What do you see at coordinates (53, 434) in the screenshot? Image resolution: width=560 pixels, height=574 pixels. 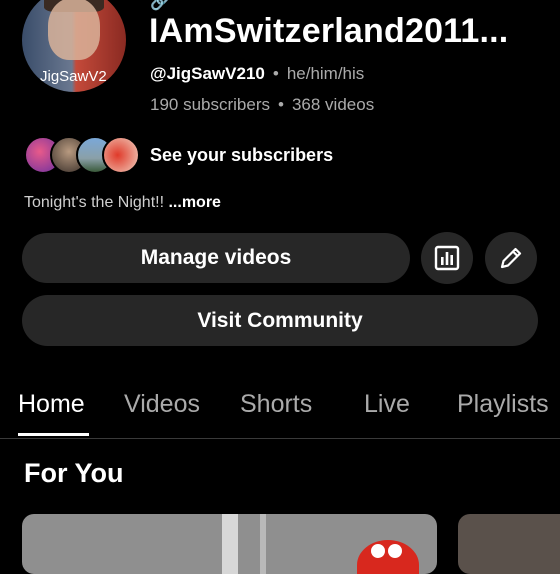 I see `active-tab-indicator` at bounding box center [53, 434].